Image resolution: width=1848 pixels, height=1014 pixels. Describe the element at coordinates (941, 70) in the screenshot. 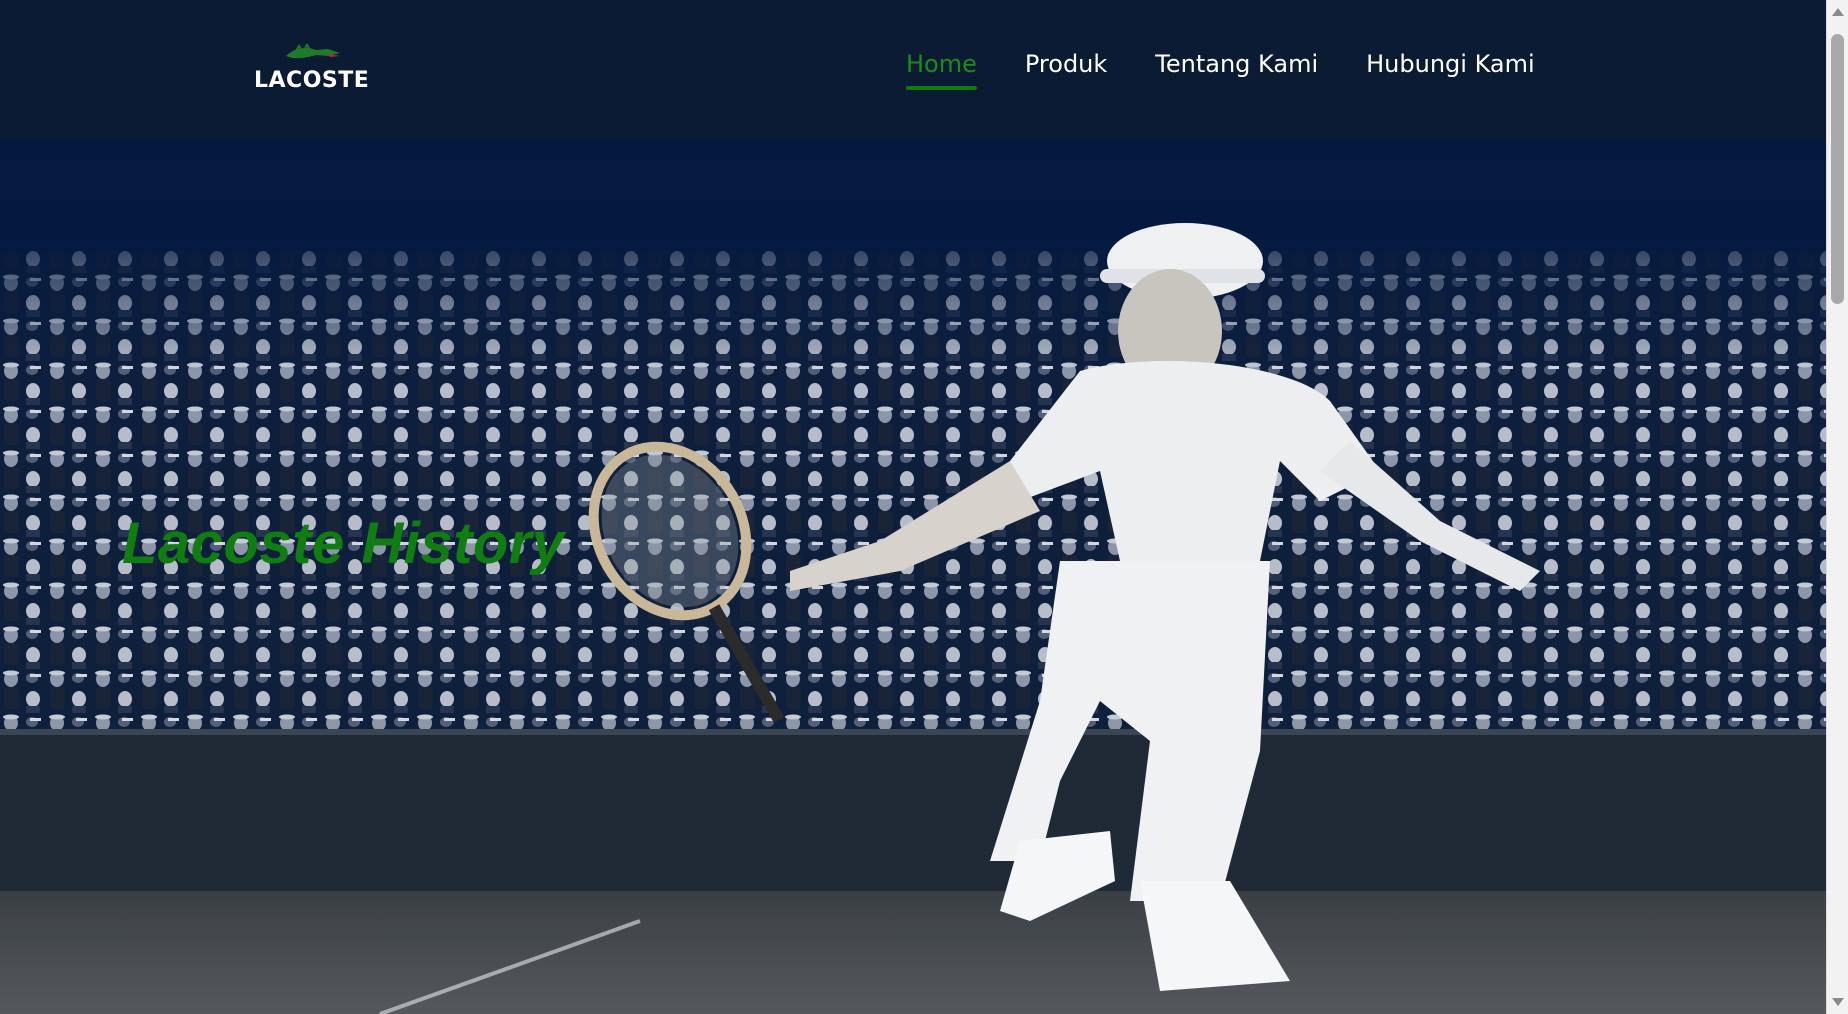

I see `nav-home: Home` at that location.